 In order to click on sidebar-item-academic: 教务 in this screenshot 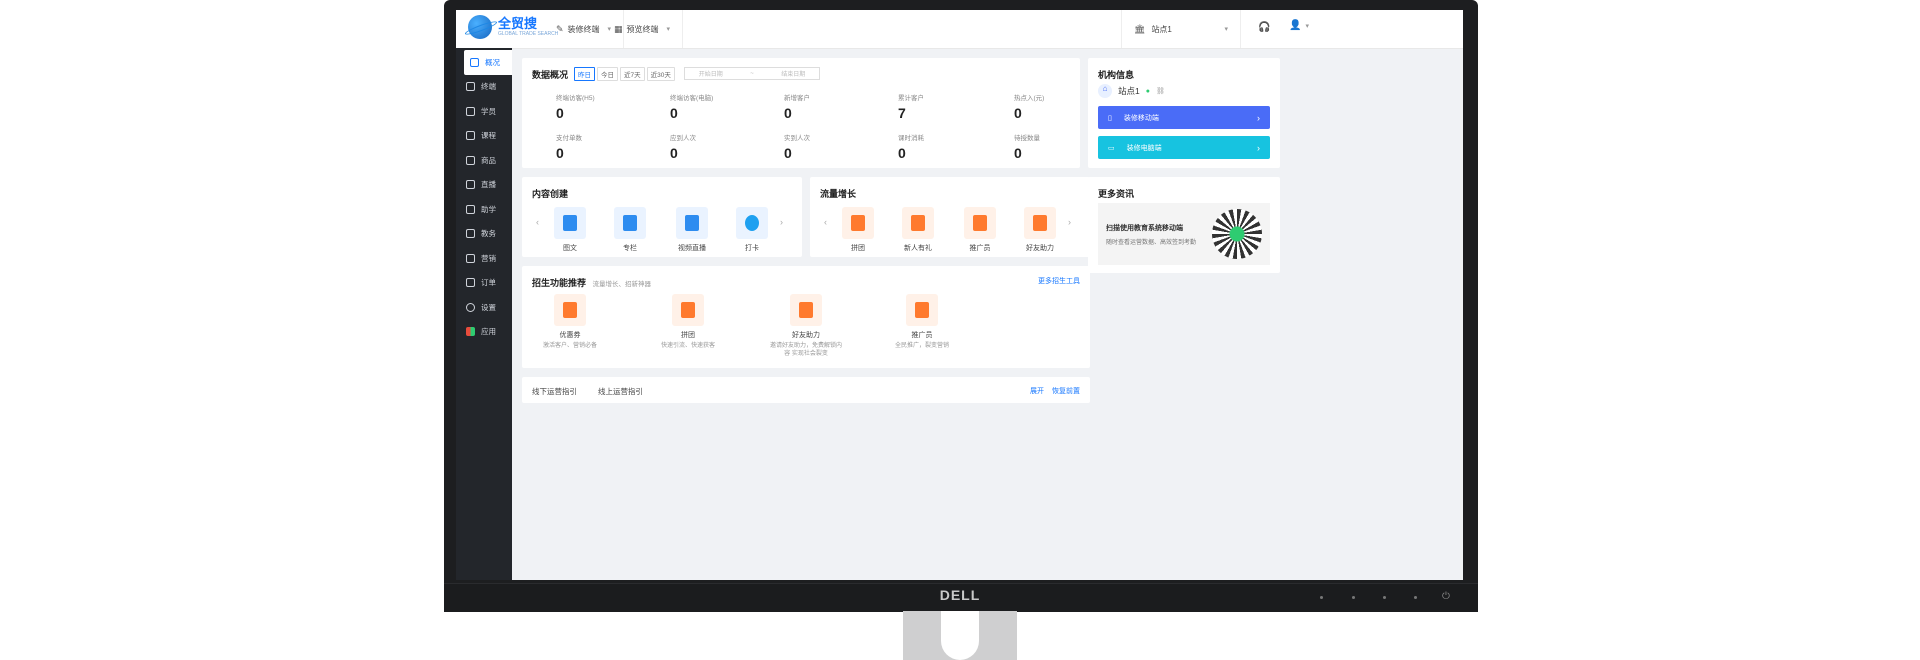, I will do `click(484, 234)`.